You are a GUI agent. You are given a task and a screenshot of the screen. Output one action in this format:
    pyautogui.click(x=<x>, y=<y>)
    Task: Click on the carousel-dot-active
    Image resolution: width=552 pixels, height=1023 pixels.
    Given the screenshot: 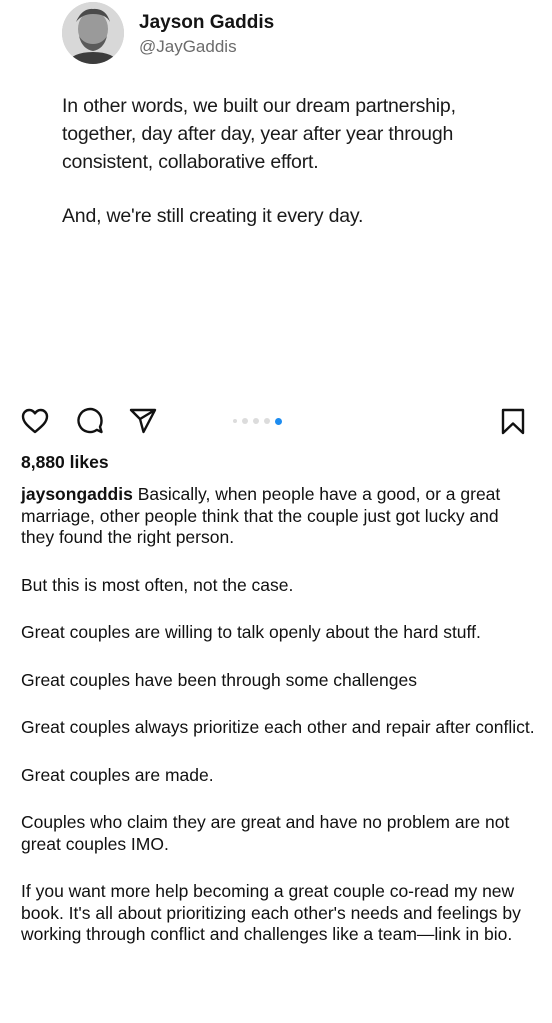 What is the action you would take?
    pyautogui.click(x=278, y=421)
    